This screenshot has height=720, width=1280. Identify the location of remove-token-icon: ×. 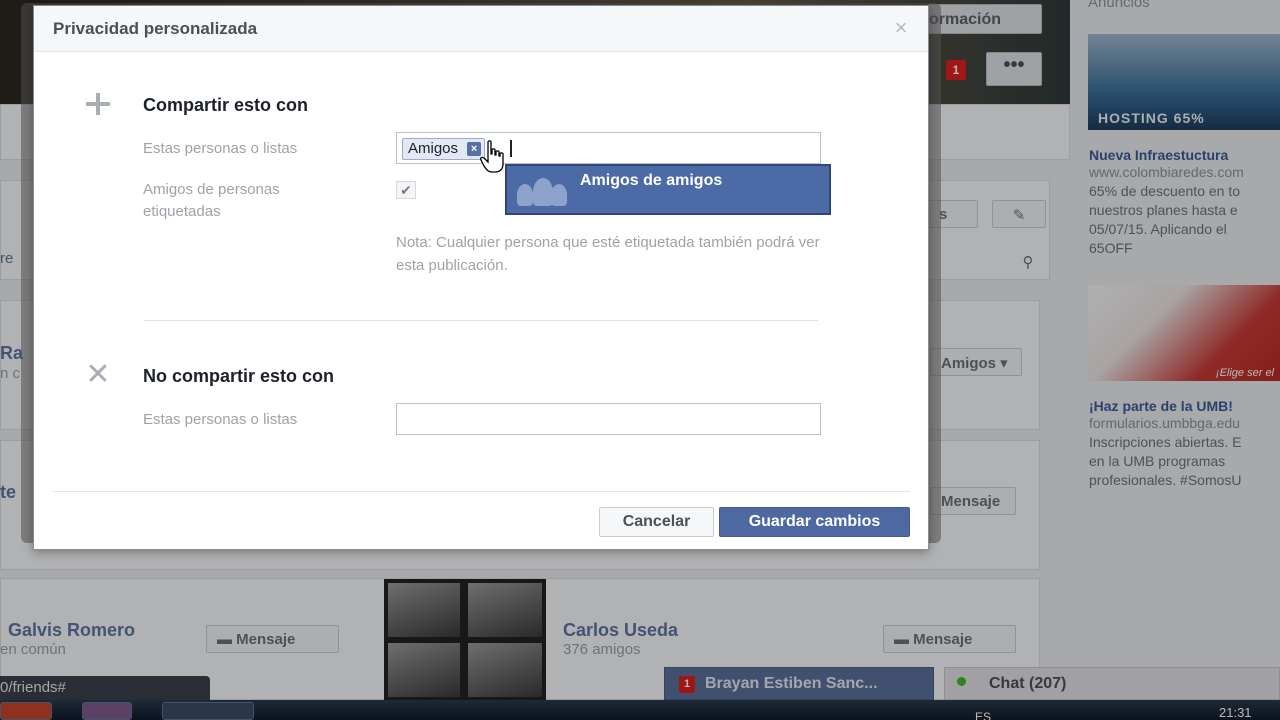
(474, 149).